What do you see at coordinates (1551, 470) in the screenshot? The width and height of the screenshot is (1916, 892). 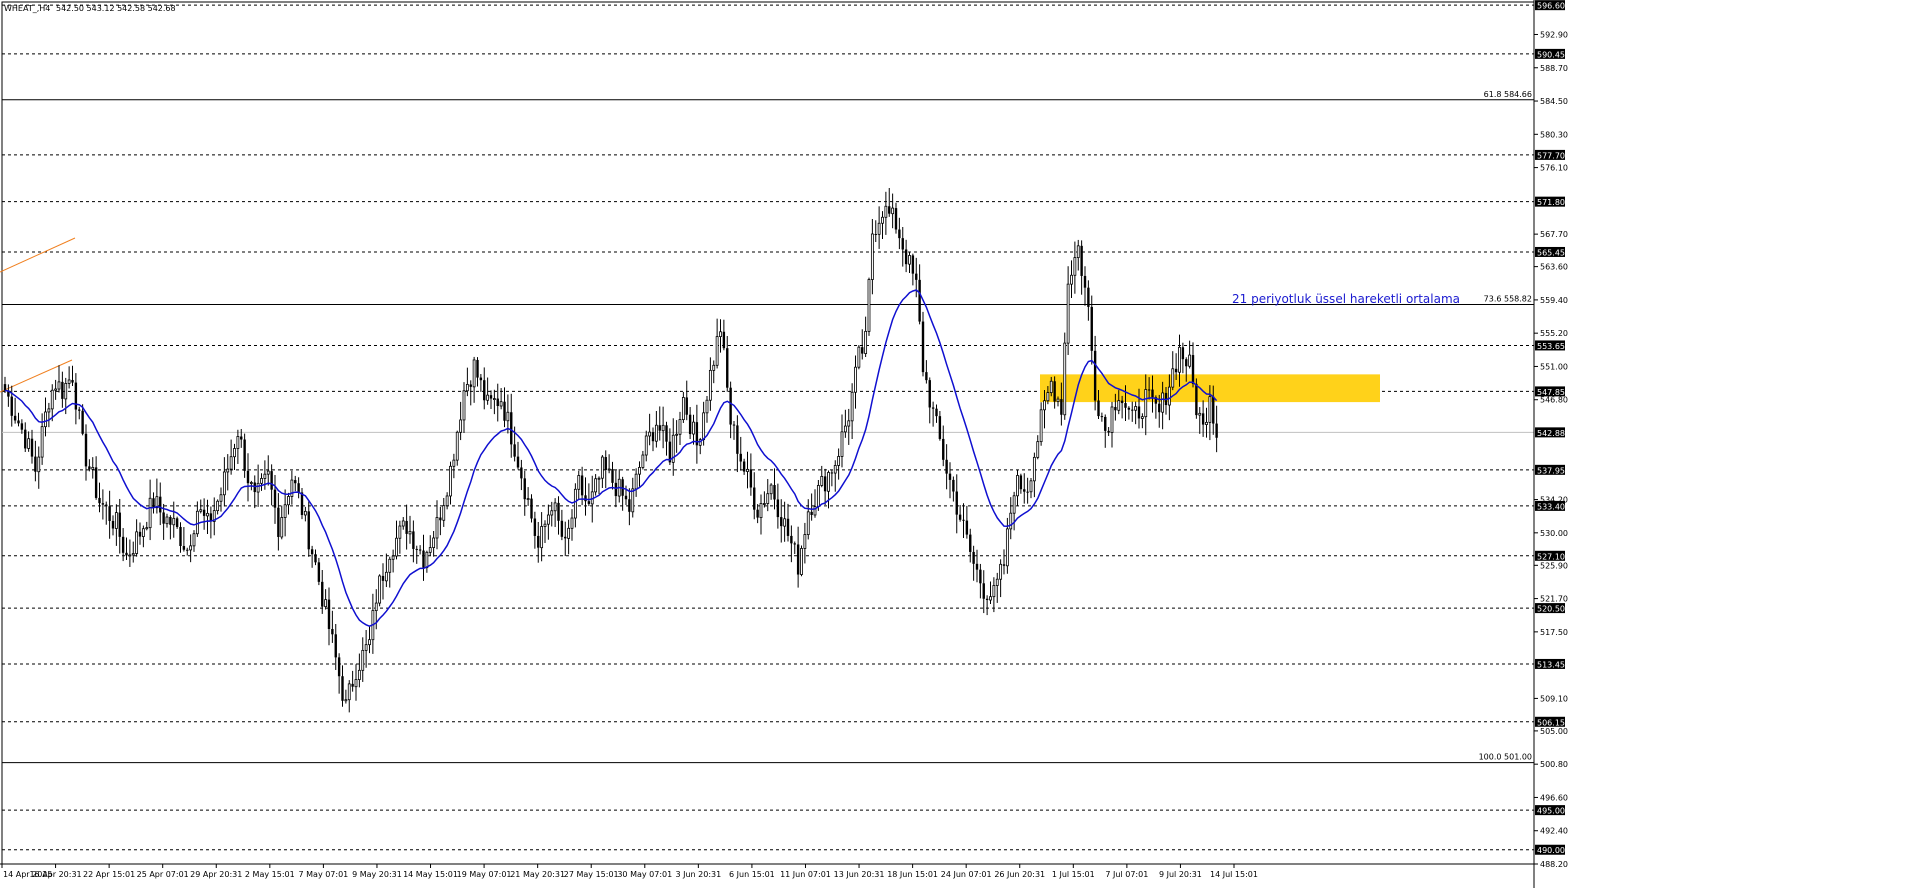 I see `level-label: 537.95` at bounding box center [1551, 470].